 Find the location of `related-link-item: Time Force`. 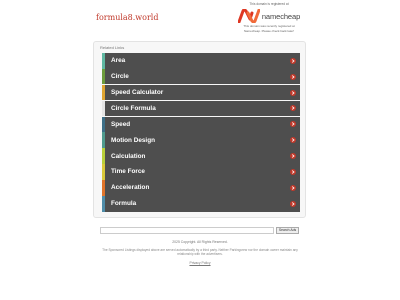

related-link-item: Time Force is located at coordinates (201, 172).